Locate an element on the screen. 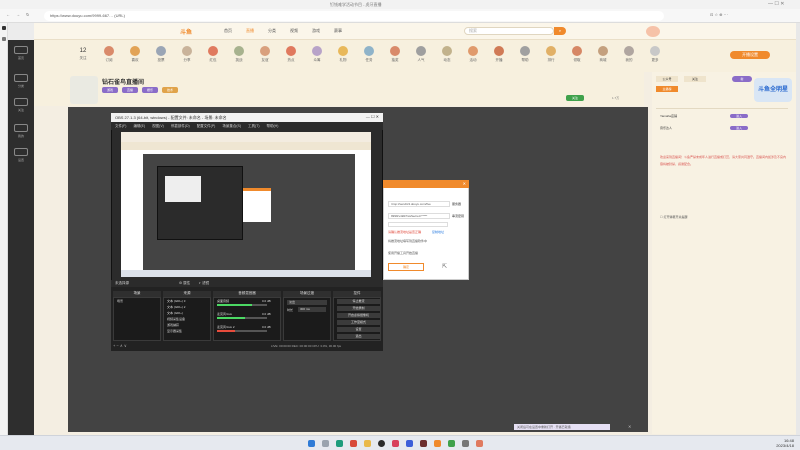 This screenshot has height=450, width=800. search-icon: ⌕ is located at coordinates (560, 31).